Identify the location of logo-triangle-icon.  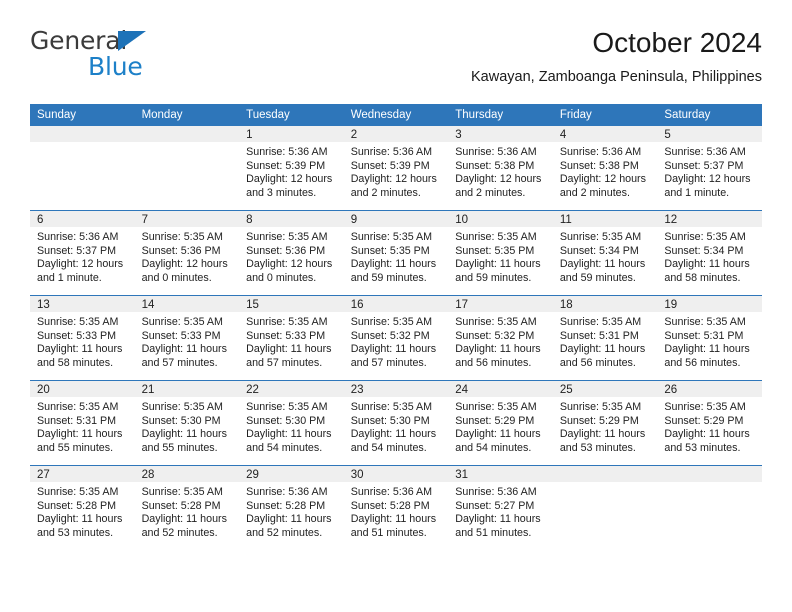
(132, 41).